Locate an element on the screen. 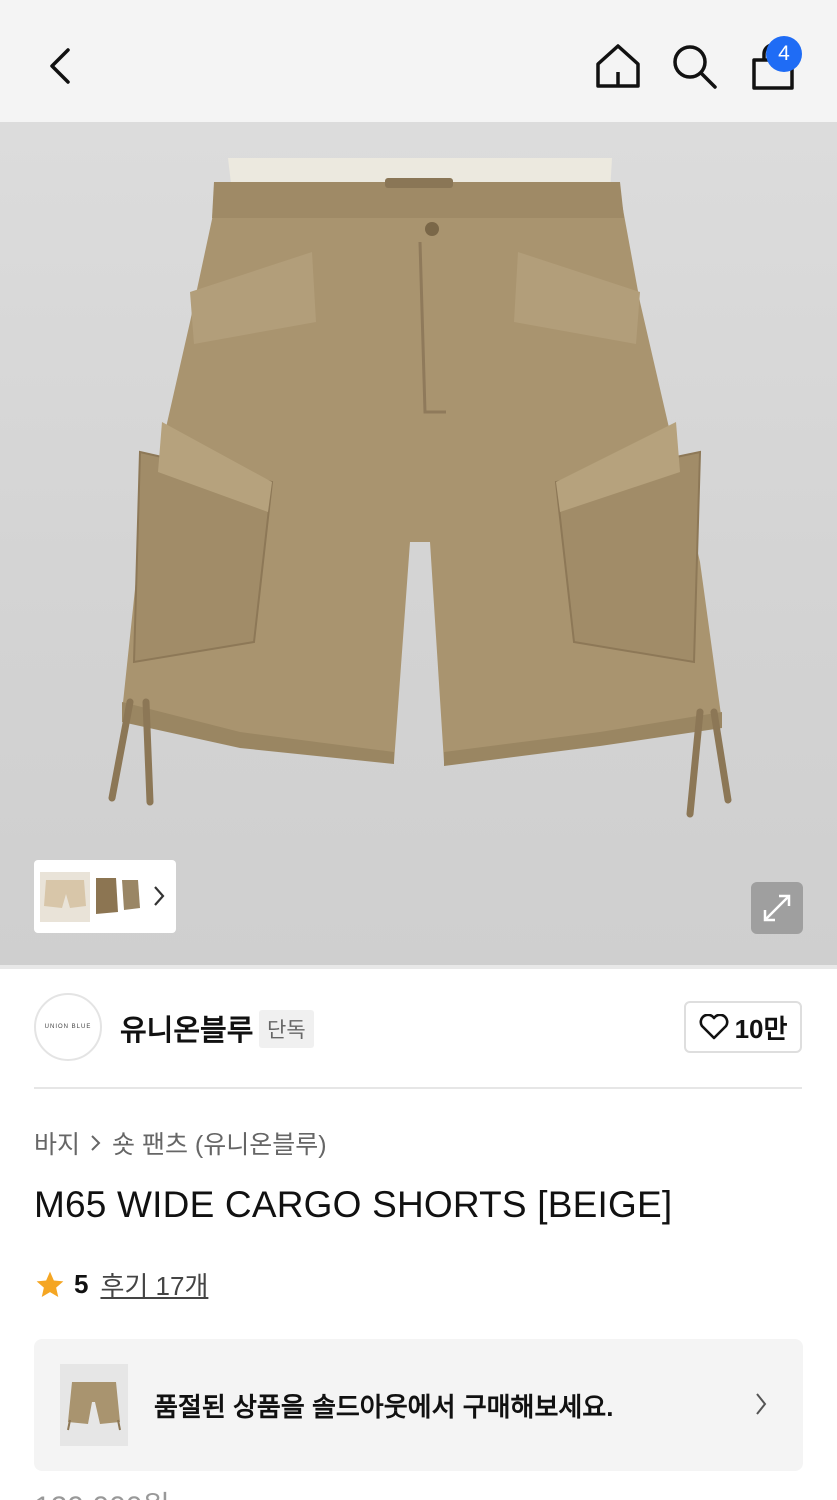 This screenshot has height=1500, width=837. banner-product-thumbnail is located at coordinates (94, 1405).